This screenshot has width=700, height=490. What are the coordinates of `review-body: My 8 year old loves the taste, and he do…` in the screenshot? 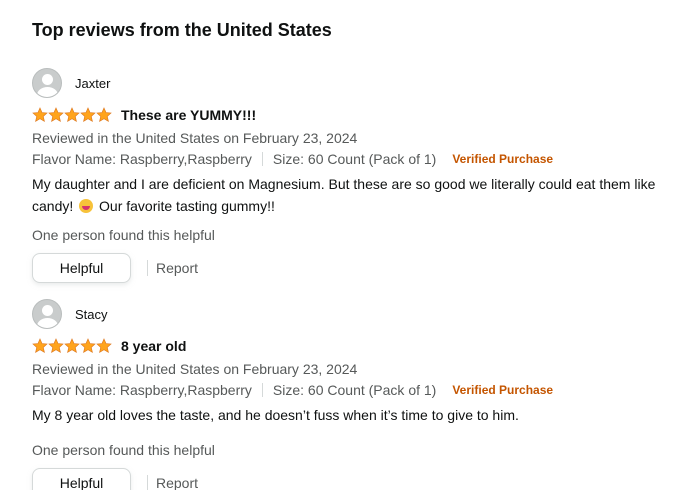 It's located at (275, 415).